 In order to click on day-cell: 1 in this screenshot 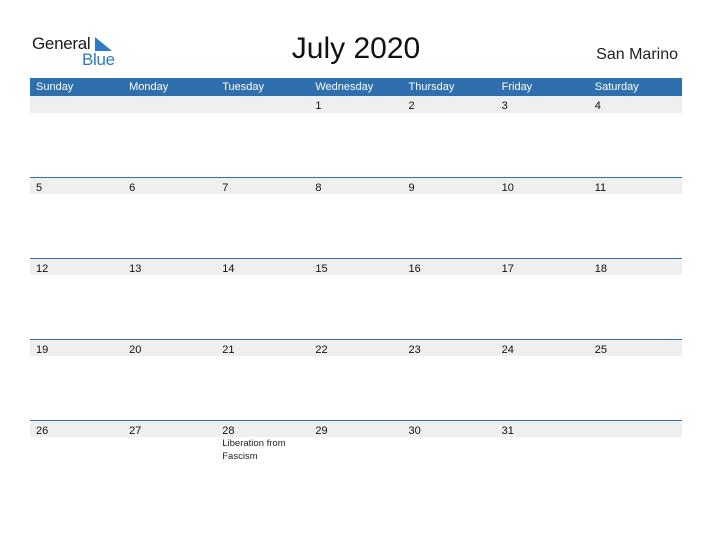, I will do `click(355, 104)`.